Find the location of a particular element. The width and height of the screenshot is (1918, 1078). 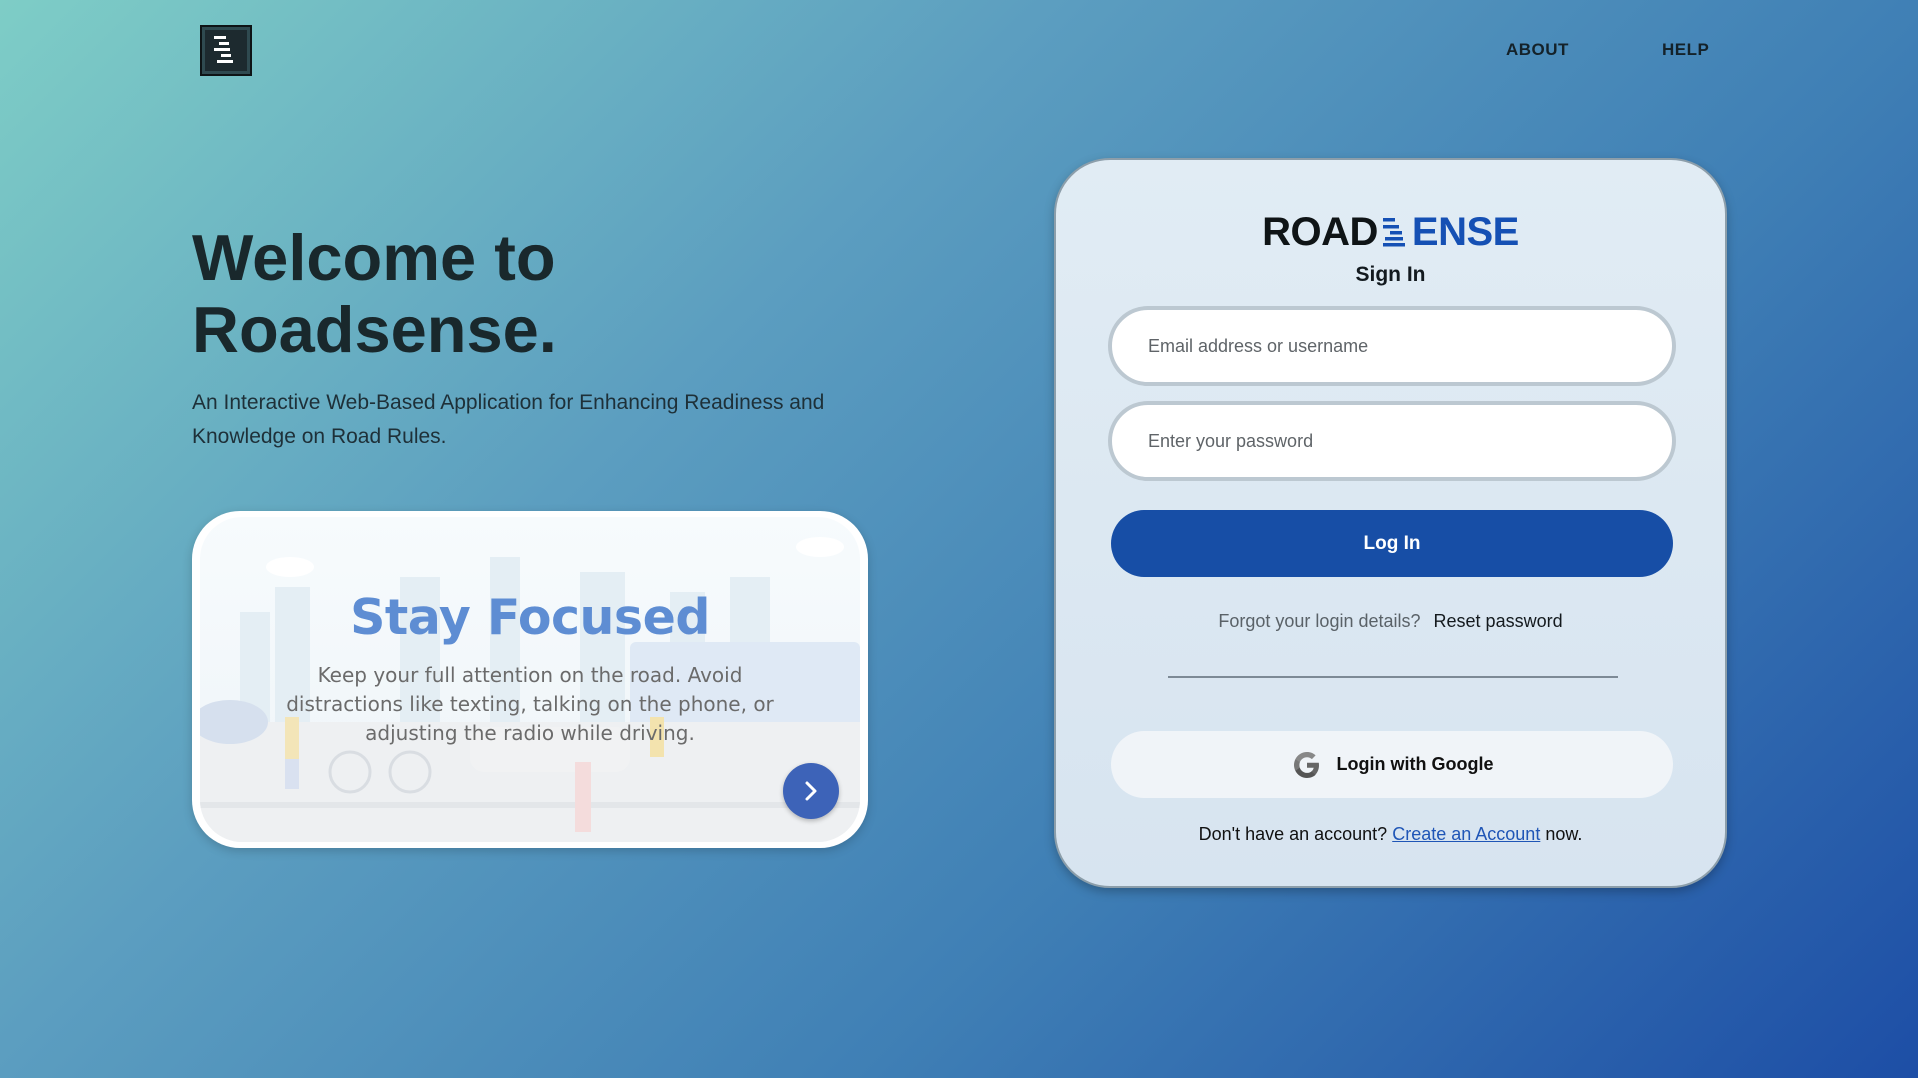

brand-s-mark-icon is located at coordinates (1393, 232).